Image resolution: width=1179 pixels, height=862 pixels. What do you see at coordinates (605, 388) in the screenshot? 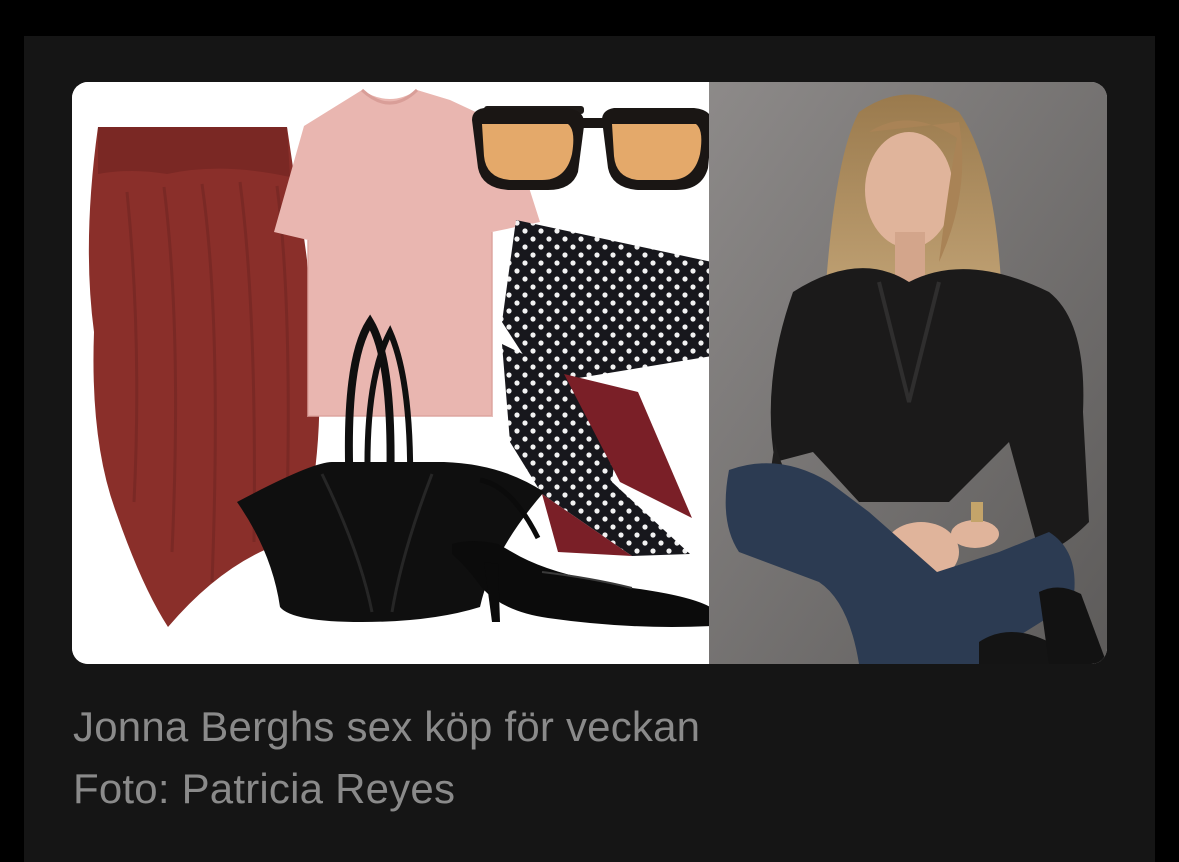
I see `polka-dot-scarf-image` at bounding box center [605, 388].